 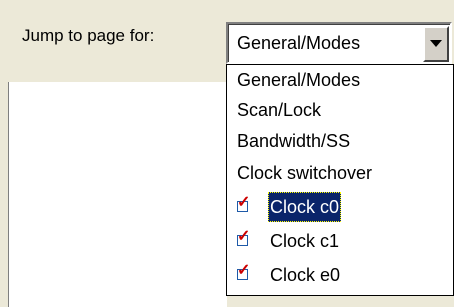 What do you see at coordinates (299, 80) in the screenshot?
I see `option-label: General/Modes` at bounding box center [299, 80].